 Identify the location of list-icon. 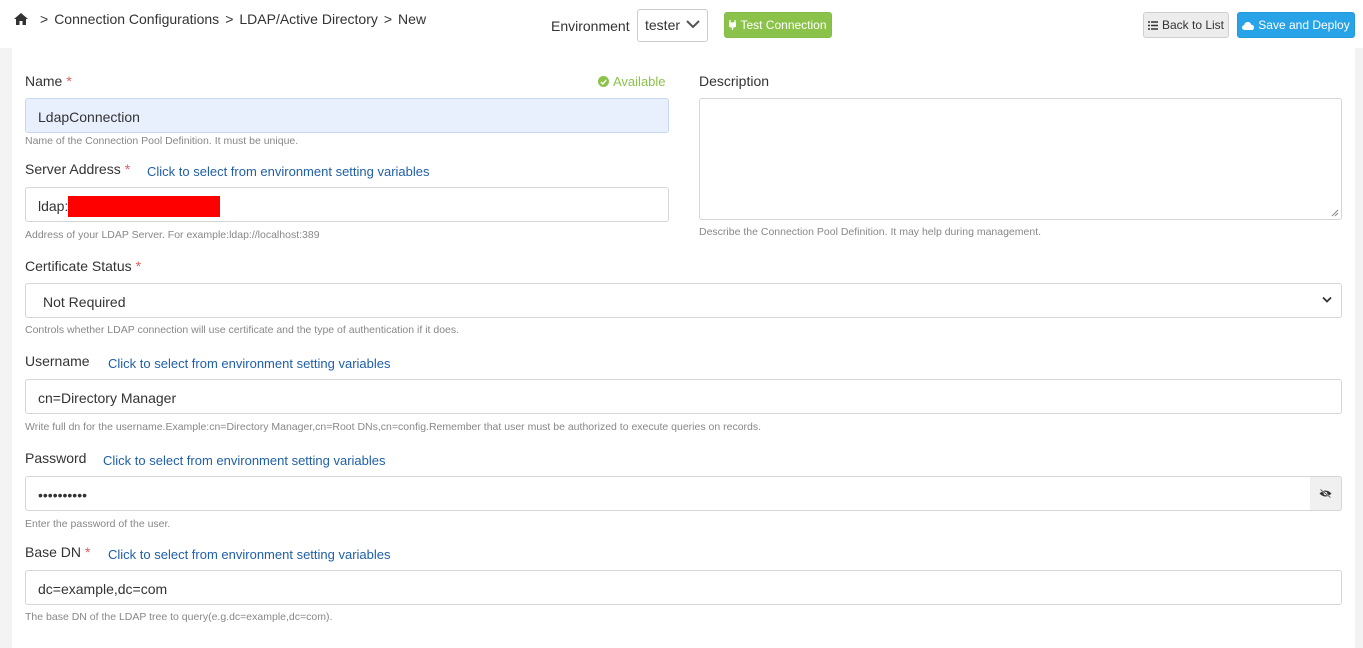
(1152, 25).